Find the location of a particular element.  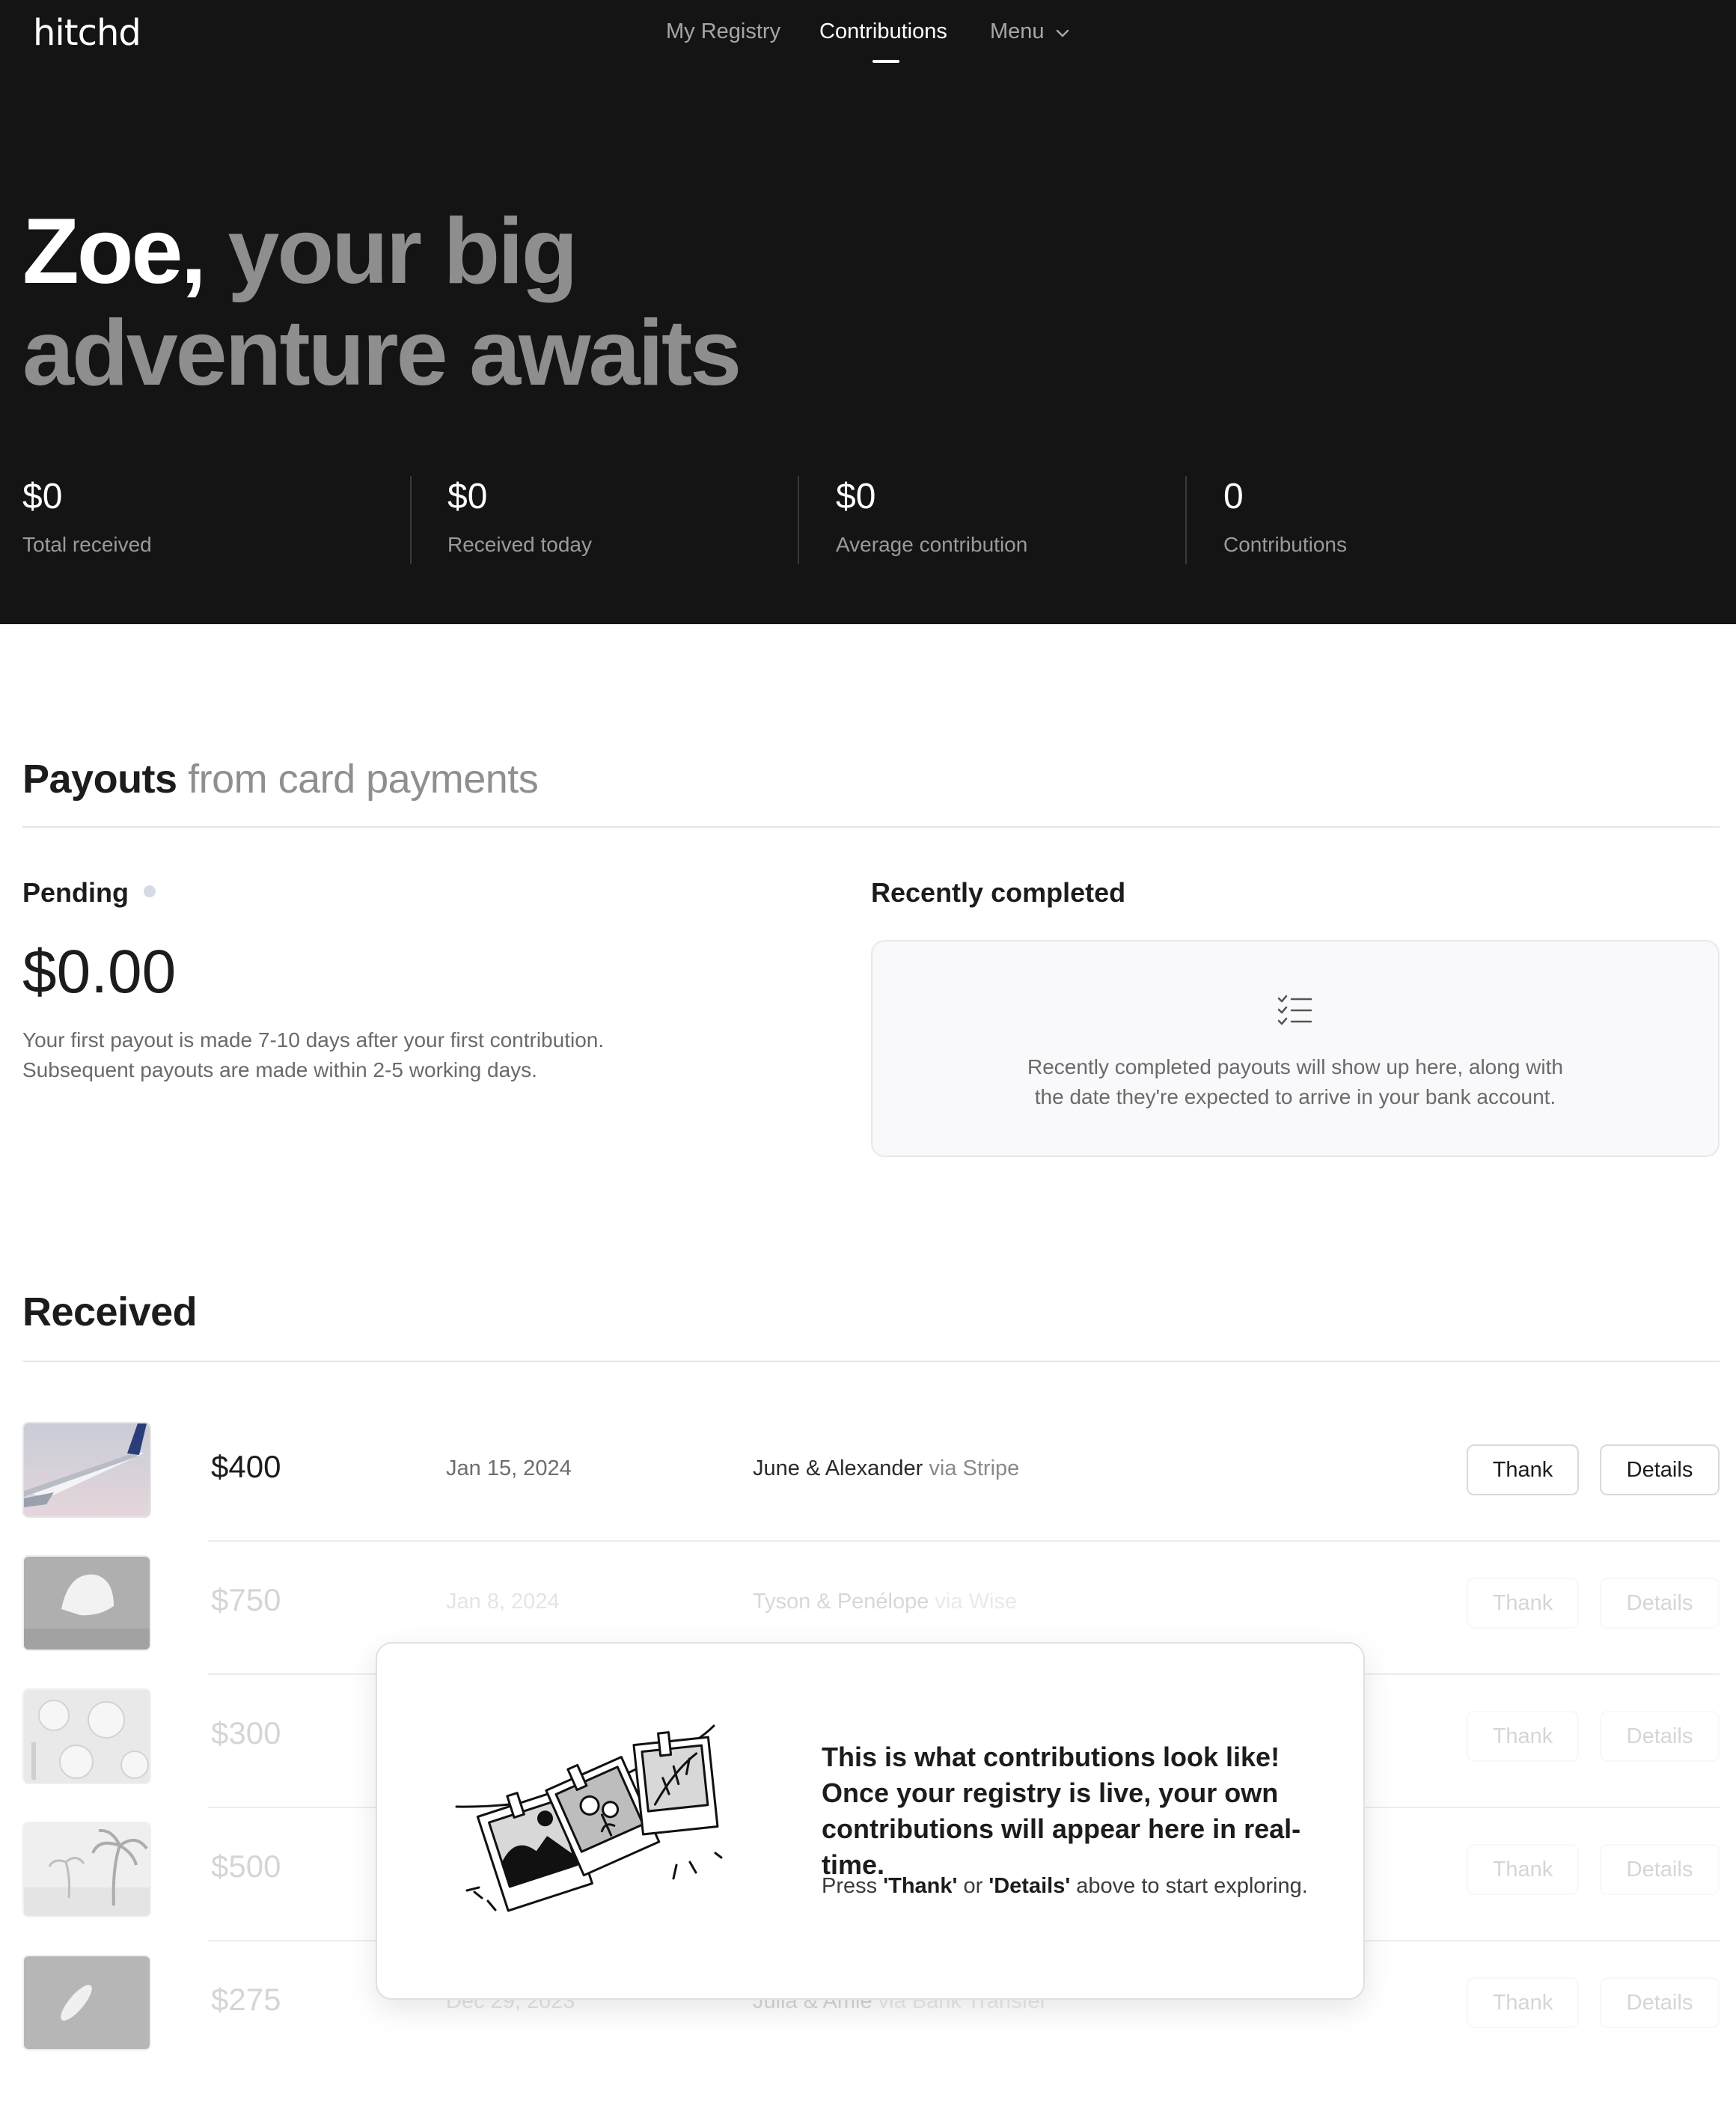

hero-headline: Zoe, your big adventure awaits is located at coordinates (382, 302).